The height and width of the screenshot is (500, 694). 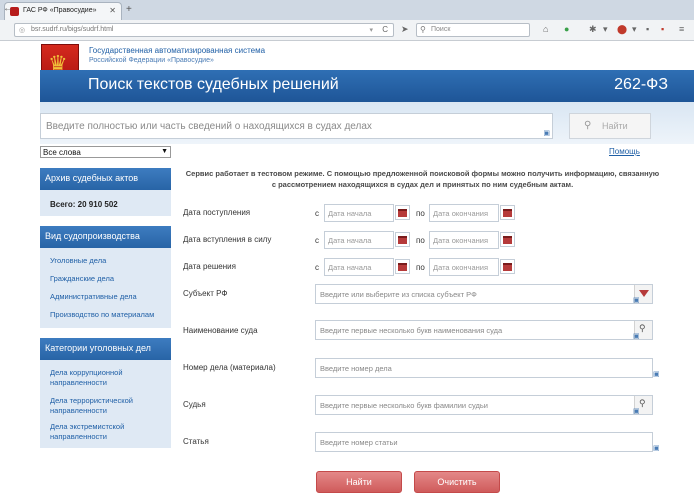 I want to click on send-icon: ➤, so click(x=405, y=29).